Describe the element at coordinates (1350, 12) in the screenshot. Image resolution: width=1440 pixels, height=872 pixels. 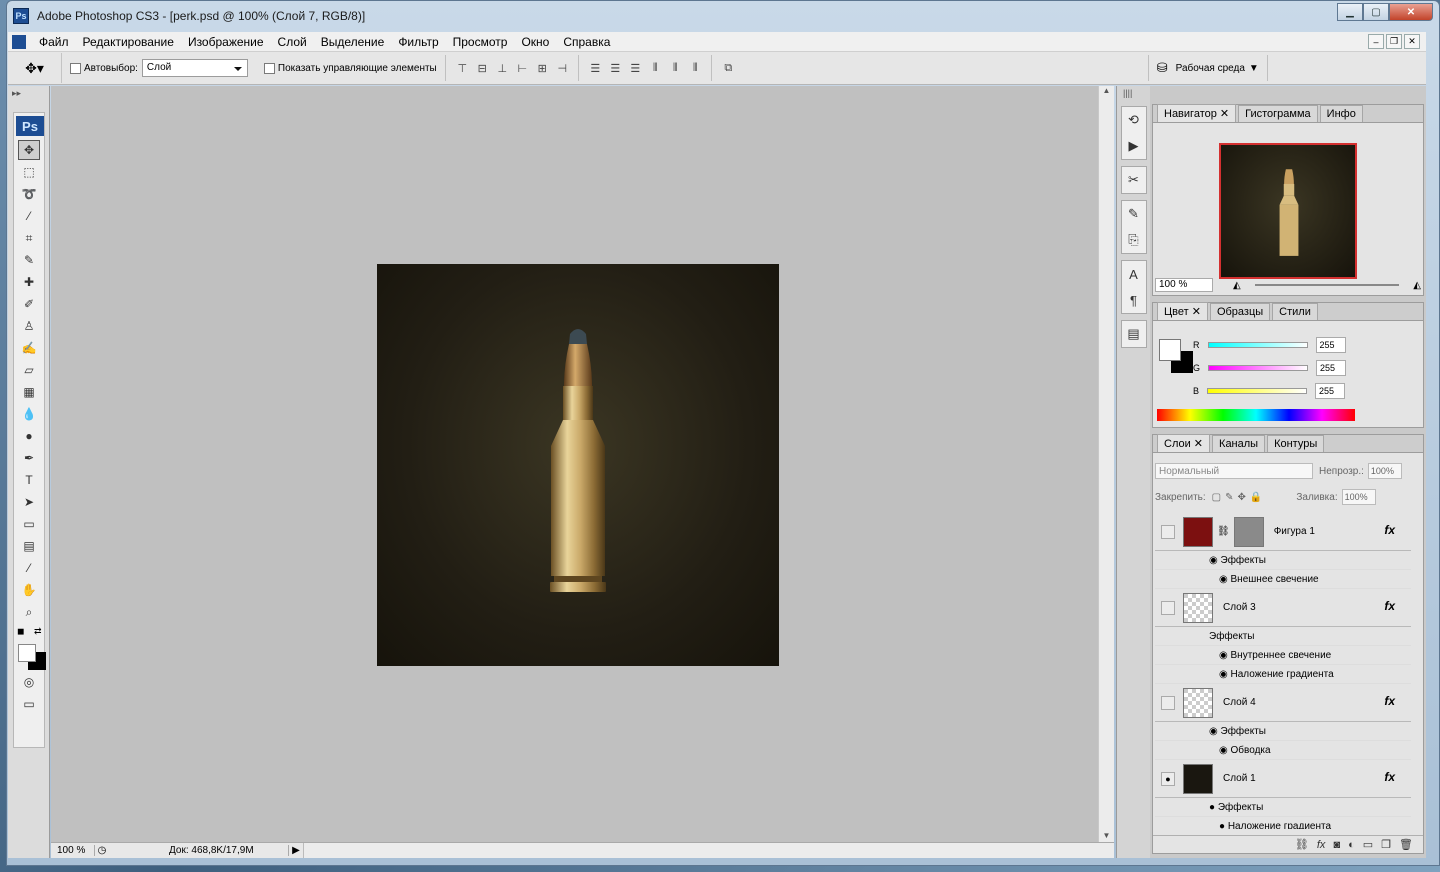
I see `minimize-button: ▁` at that location.